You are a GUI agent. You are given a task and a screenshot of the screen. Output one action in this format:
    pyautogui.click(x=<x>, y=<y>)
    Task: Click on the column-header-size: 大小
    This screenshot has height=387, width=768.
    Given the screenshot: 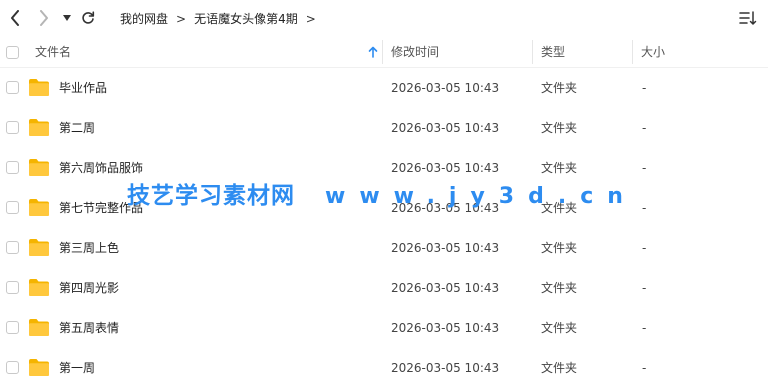 What is the action you would take?
    pyautogui.click(x=653, y=52)
    